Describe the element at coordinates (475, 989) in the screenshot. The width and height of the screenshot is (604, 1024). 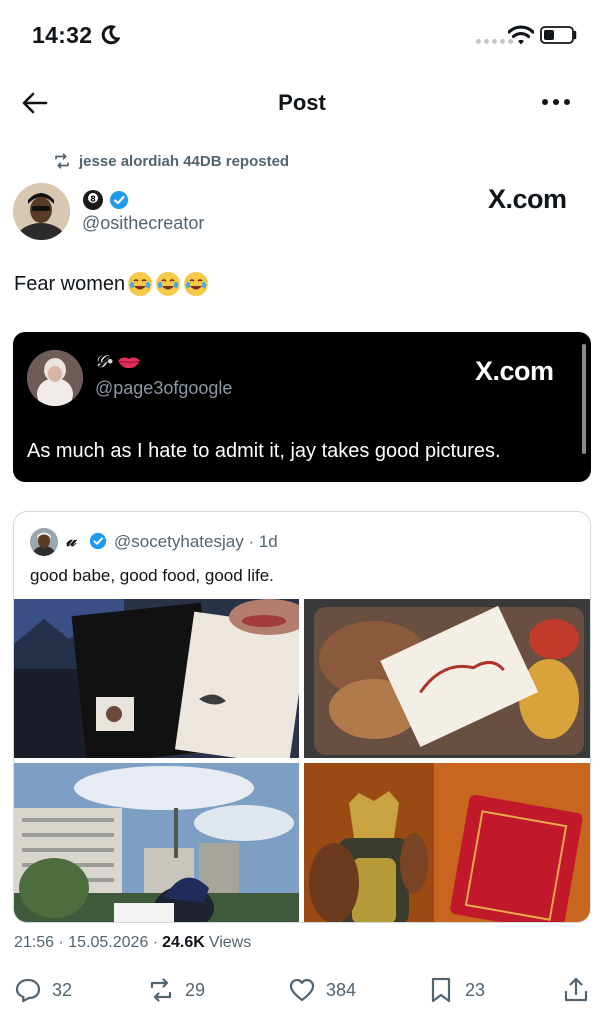
I see `bookmark-count: 23` at that location.